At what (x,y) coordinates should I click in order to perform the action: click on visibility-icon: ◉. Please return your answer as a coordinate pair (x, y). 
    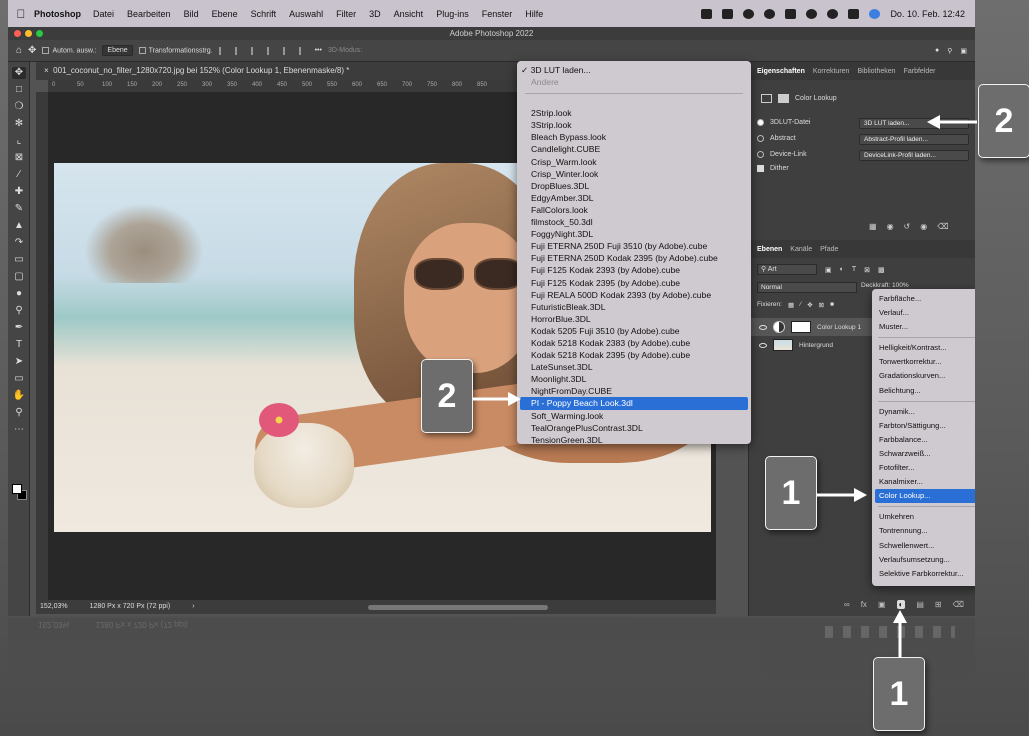
    Looking at the image, I should click on (923, 226).